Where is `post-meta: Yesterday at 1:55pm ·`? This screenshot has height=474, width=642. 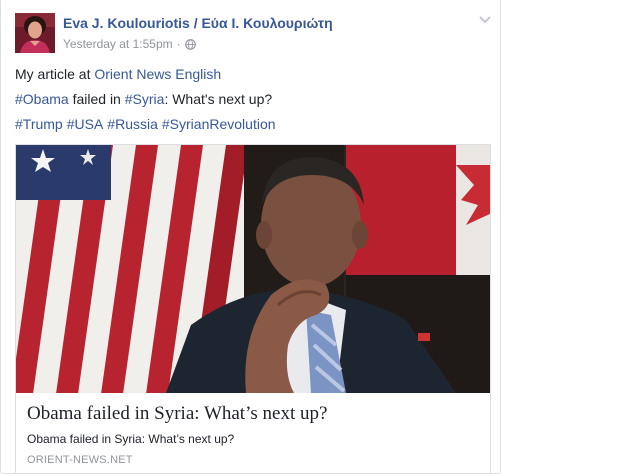
post-meta: Yesterday at 1:55pm · is located at coordinates (129, 44).